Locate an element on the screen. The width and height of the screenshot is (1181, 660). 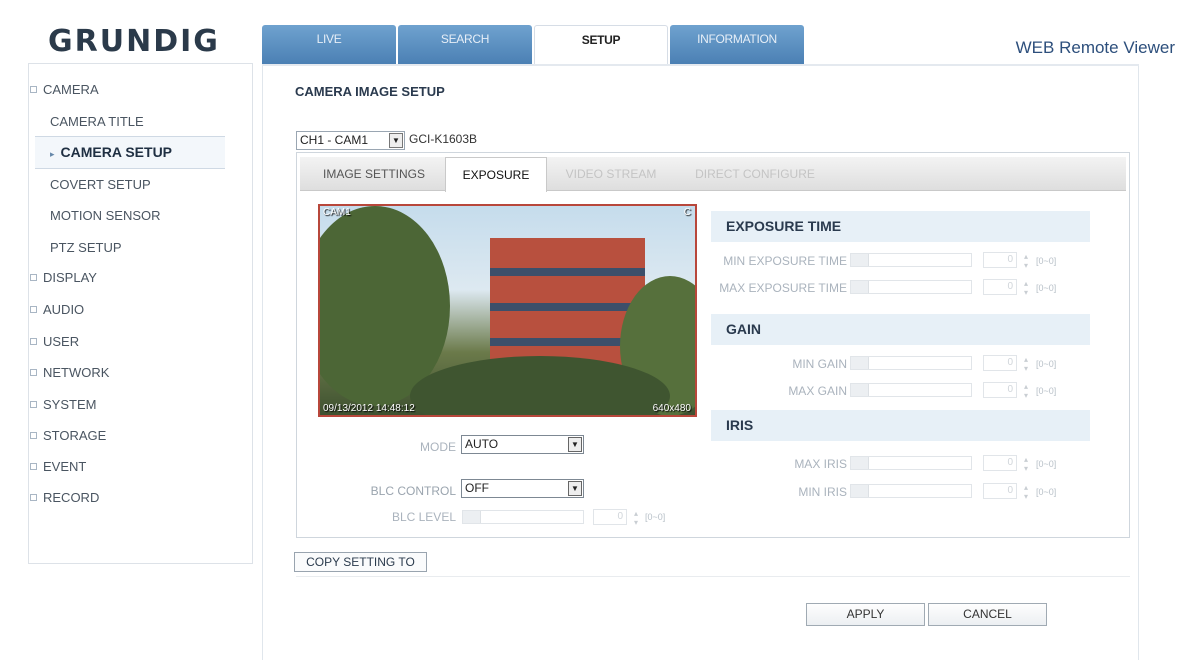
preview-corner-label: C is located at coordinates (687, 212).